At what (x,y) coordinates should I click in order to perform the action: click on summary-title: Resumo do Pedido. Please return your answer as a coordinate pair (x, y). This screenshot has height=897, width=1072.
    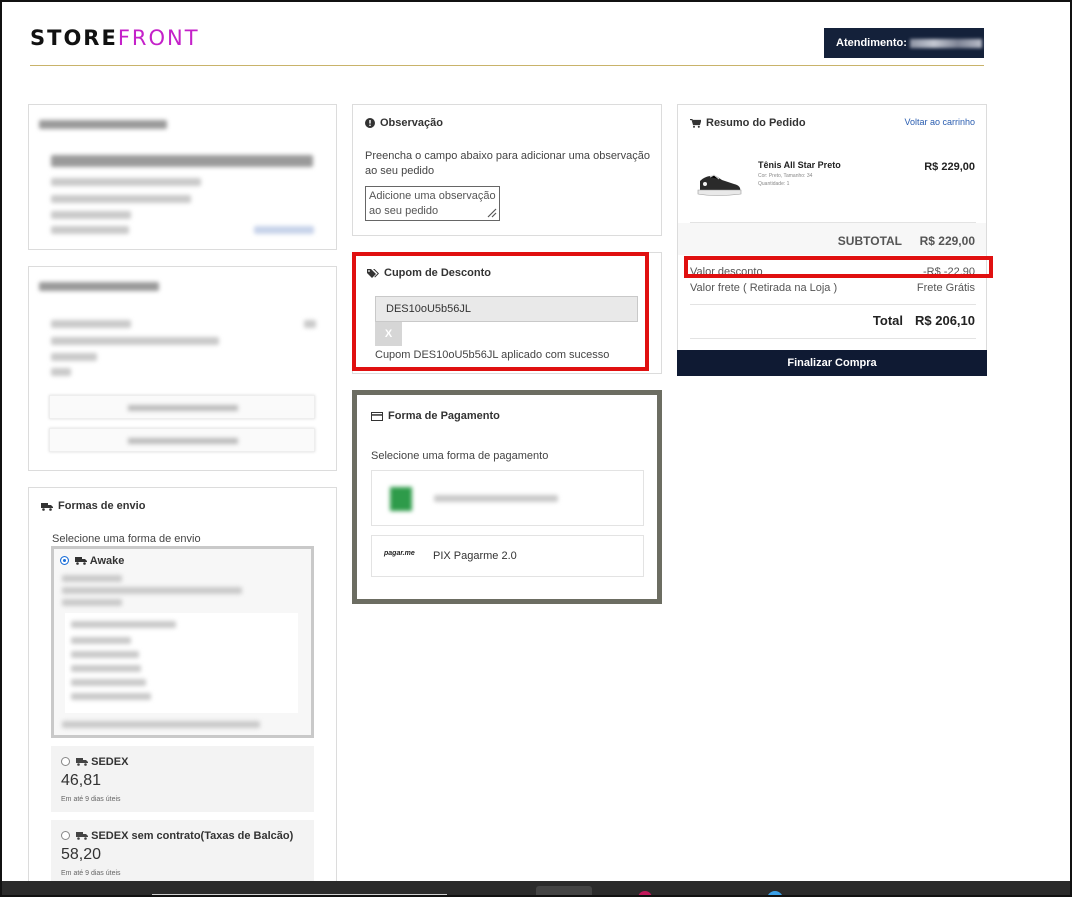
    Looking at the image, I should click on (748, 123).